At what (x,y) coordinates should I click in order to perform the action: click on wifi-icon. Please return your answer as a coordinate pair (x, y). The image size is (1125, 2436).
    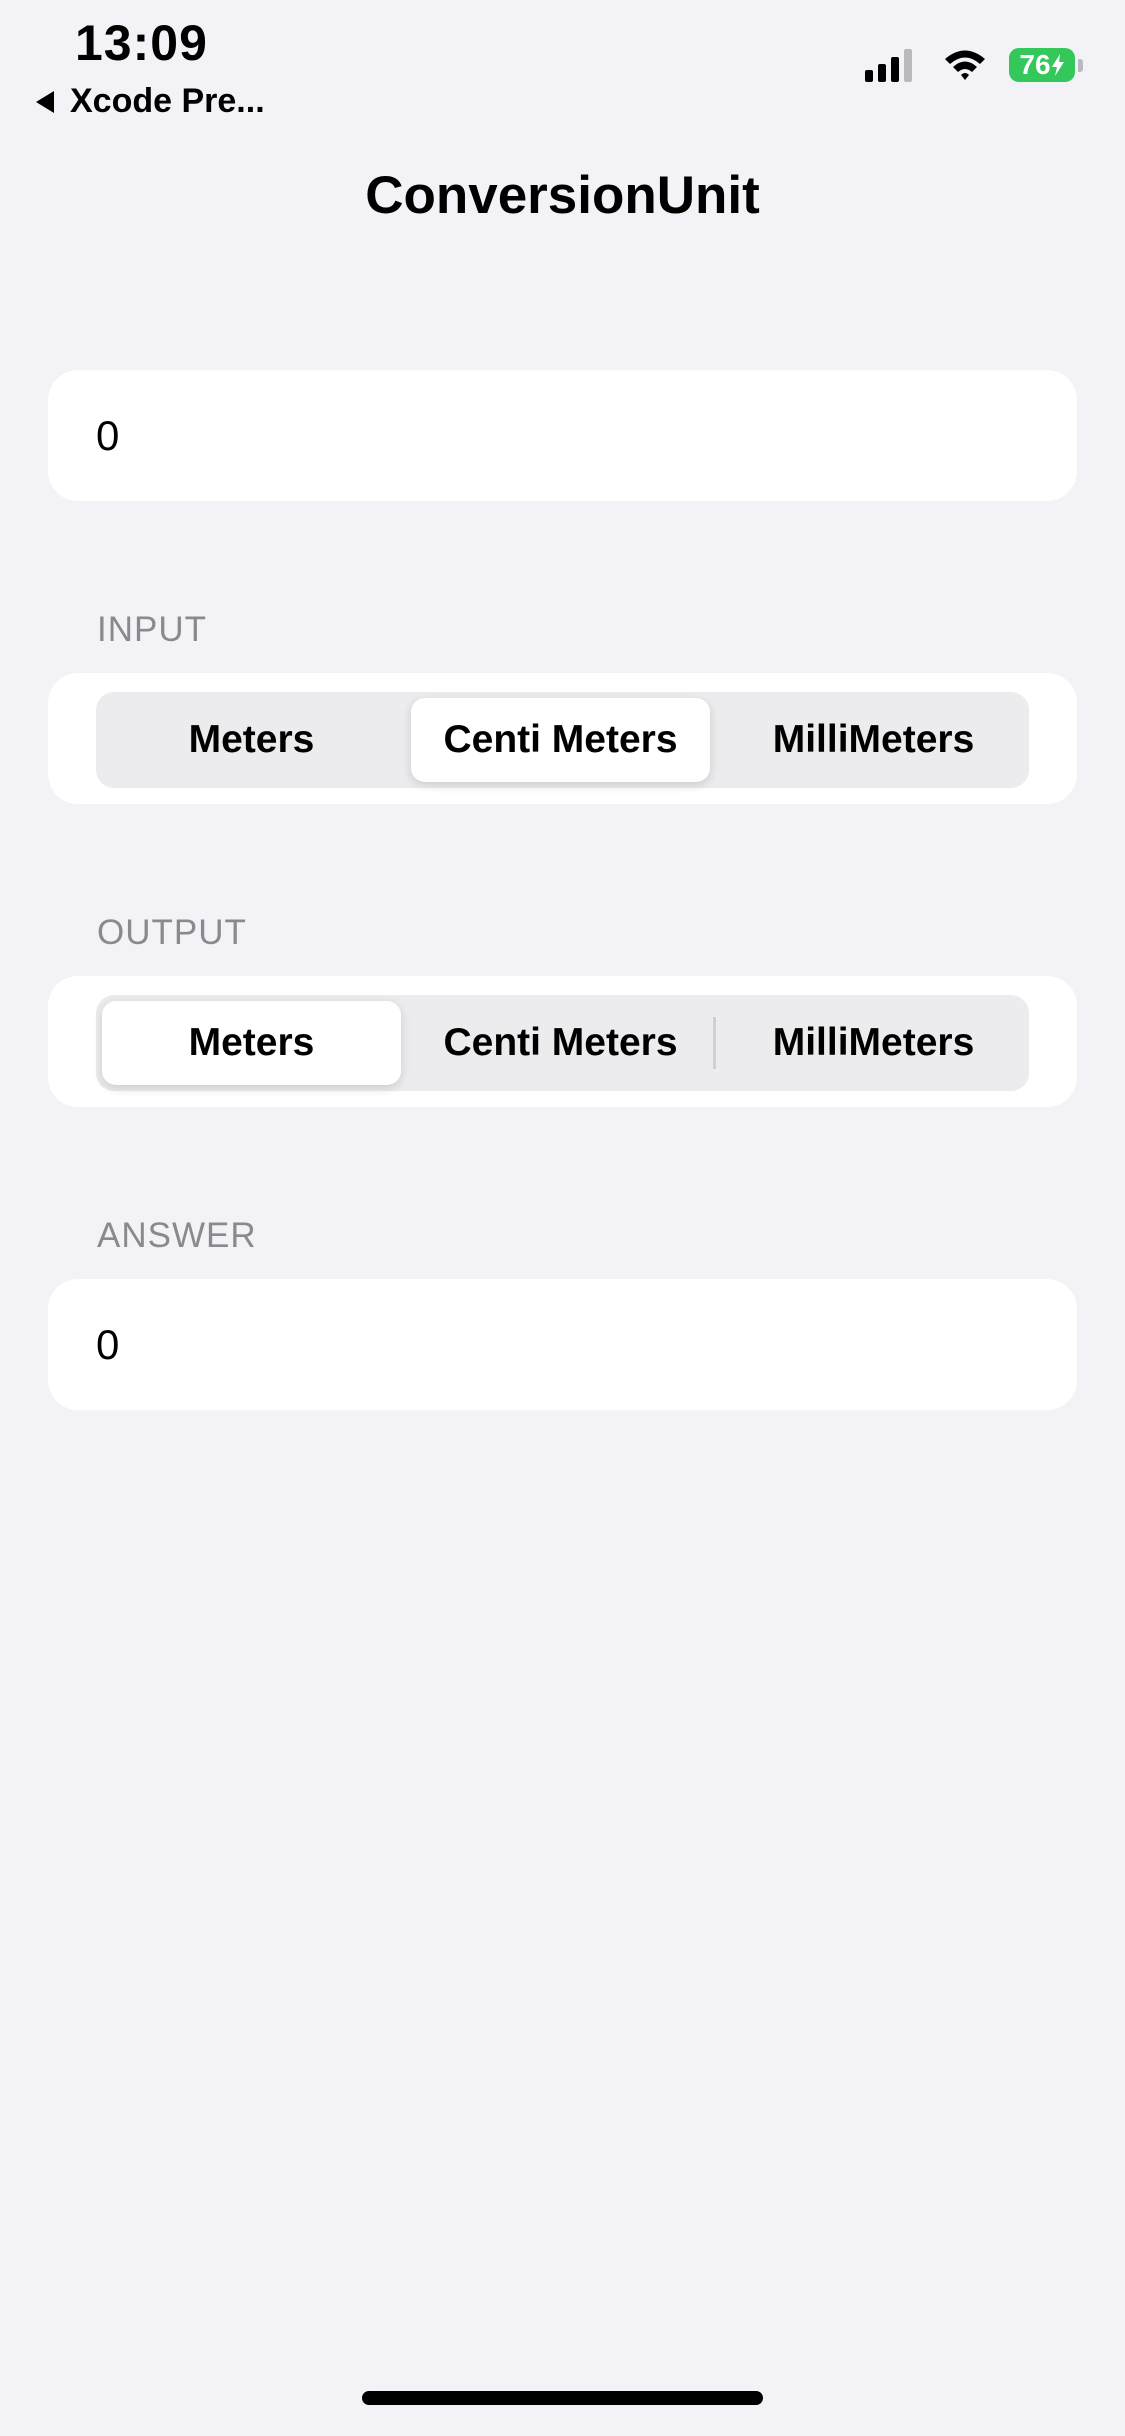
    Looking at the image, I should click on (965, 65).